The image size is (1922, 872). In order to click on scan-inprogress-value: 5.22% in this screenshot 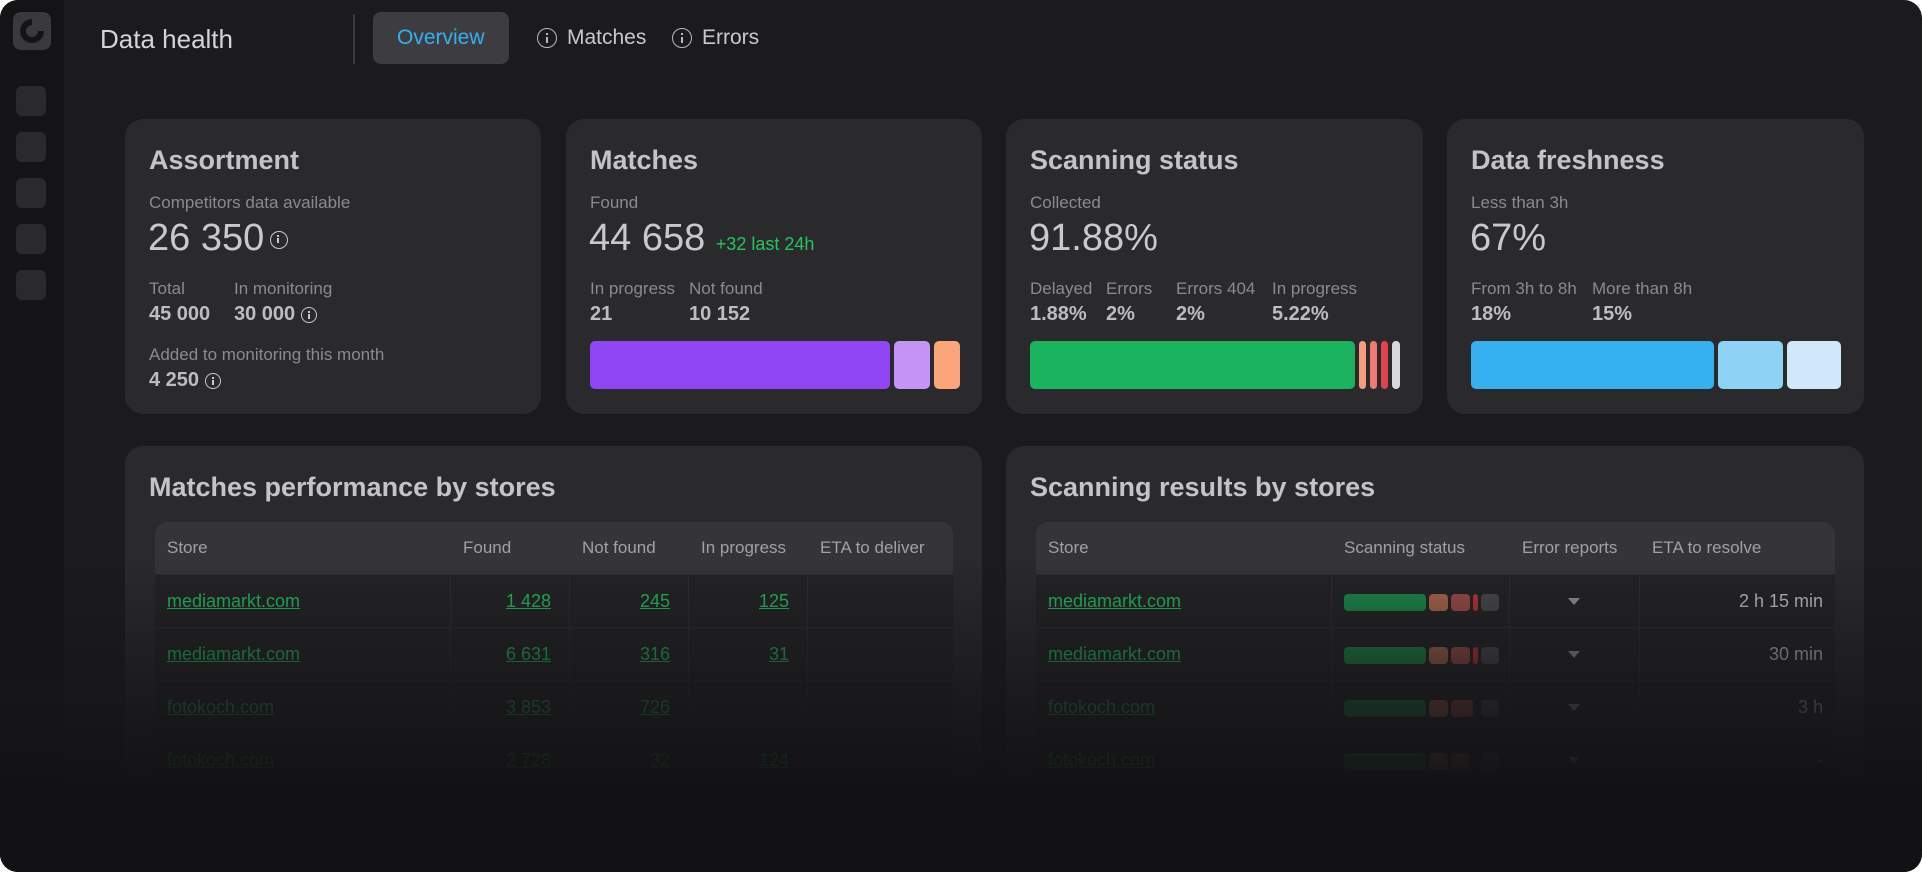, I will do `click(1300, 314)`.